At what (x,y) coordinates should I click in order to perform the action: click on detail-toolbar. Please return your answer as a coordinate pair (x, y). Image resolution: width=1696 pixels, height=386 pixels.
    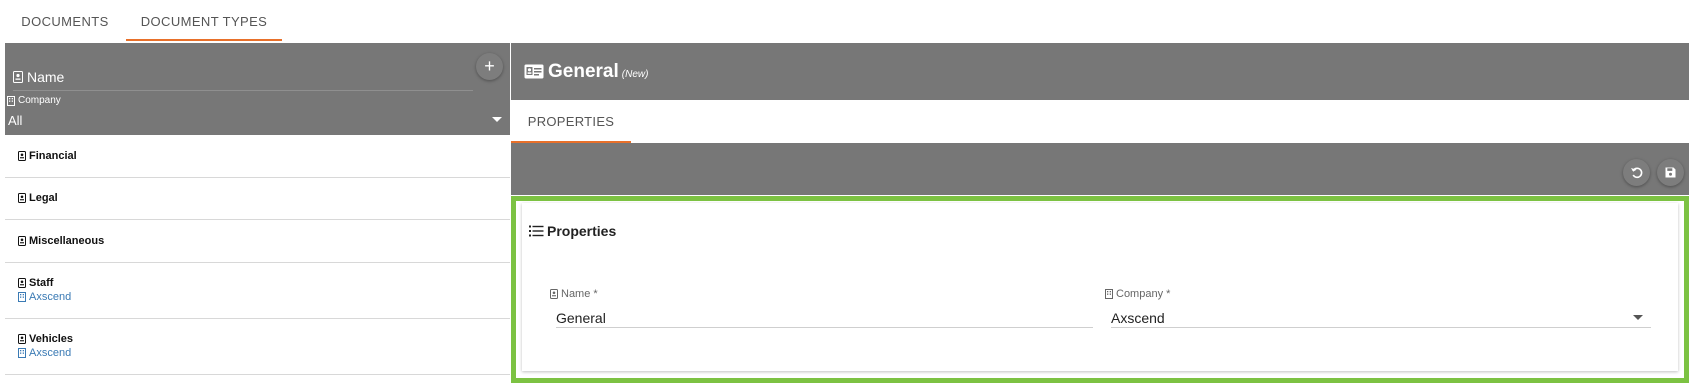
    Looking at the image, I should click on (1100, 169).